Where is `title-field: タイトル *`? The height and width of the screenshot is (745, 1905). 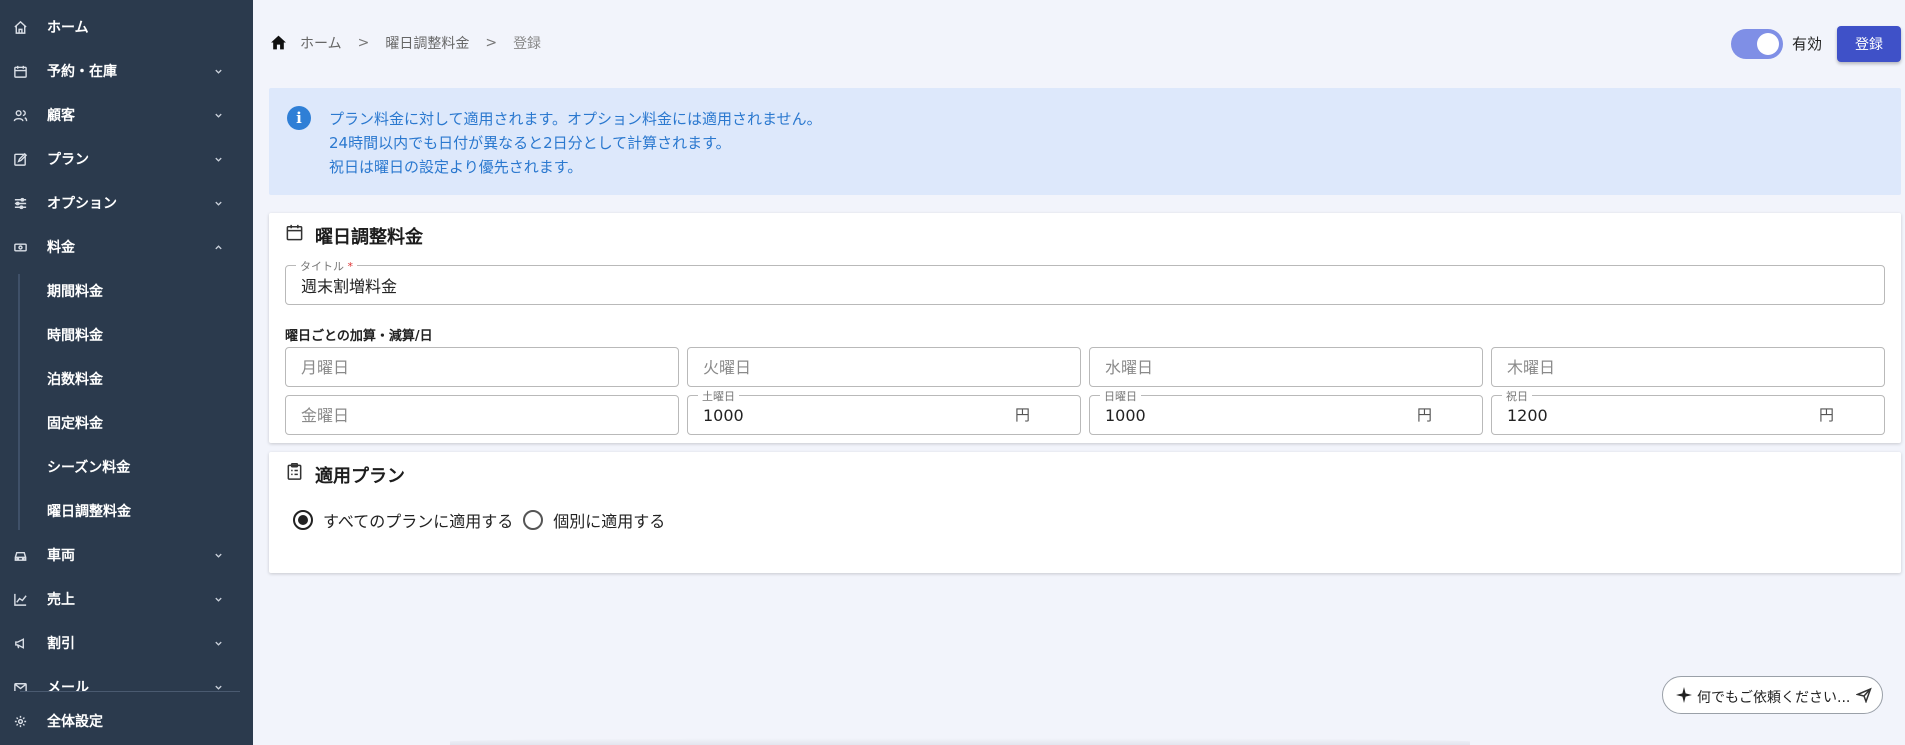
title-field: タイトル * is located at coordinates (1085, 281).